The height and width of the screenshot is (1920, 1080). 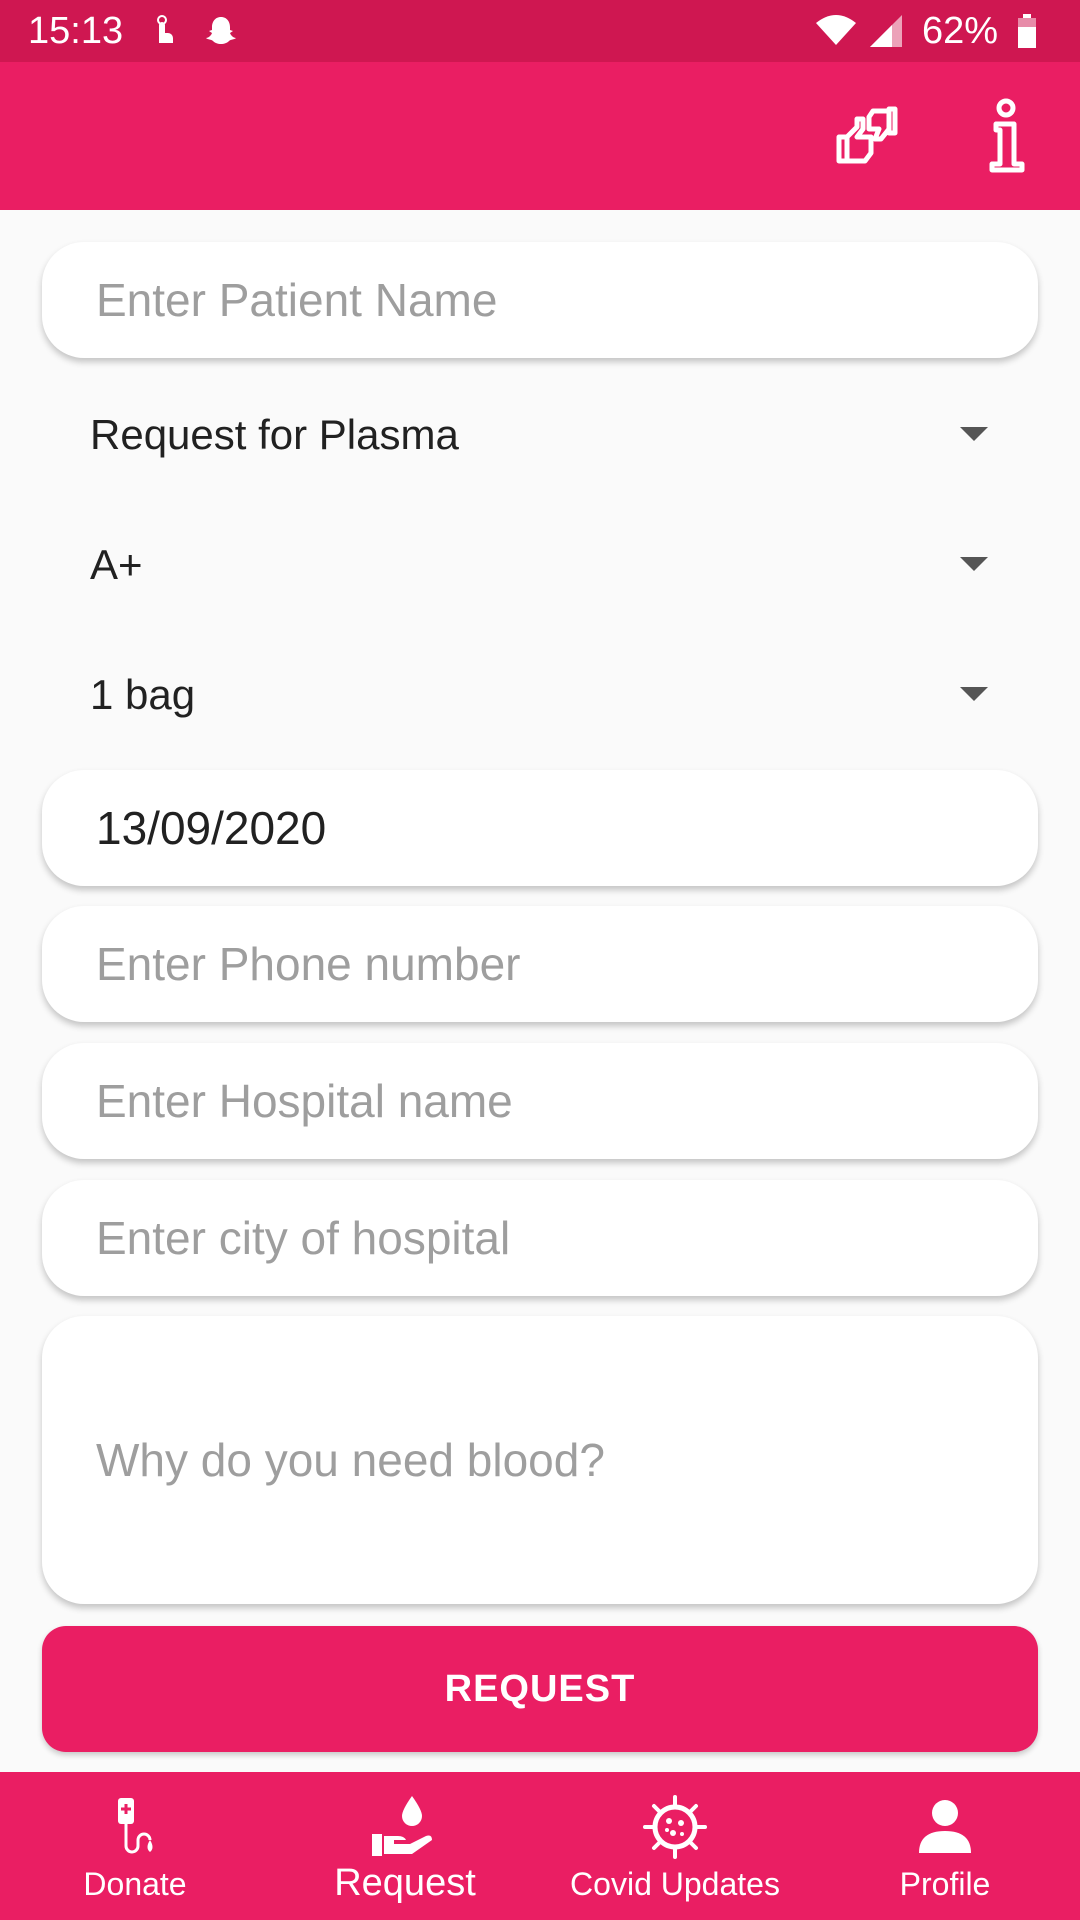 I want to click on request-button-label: REQUEST, so click(x=540, y=1688).